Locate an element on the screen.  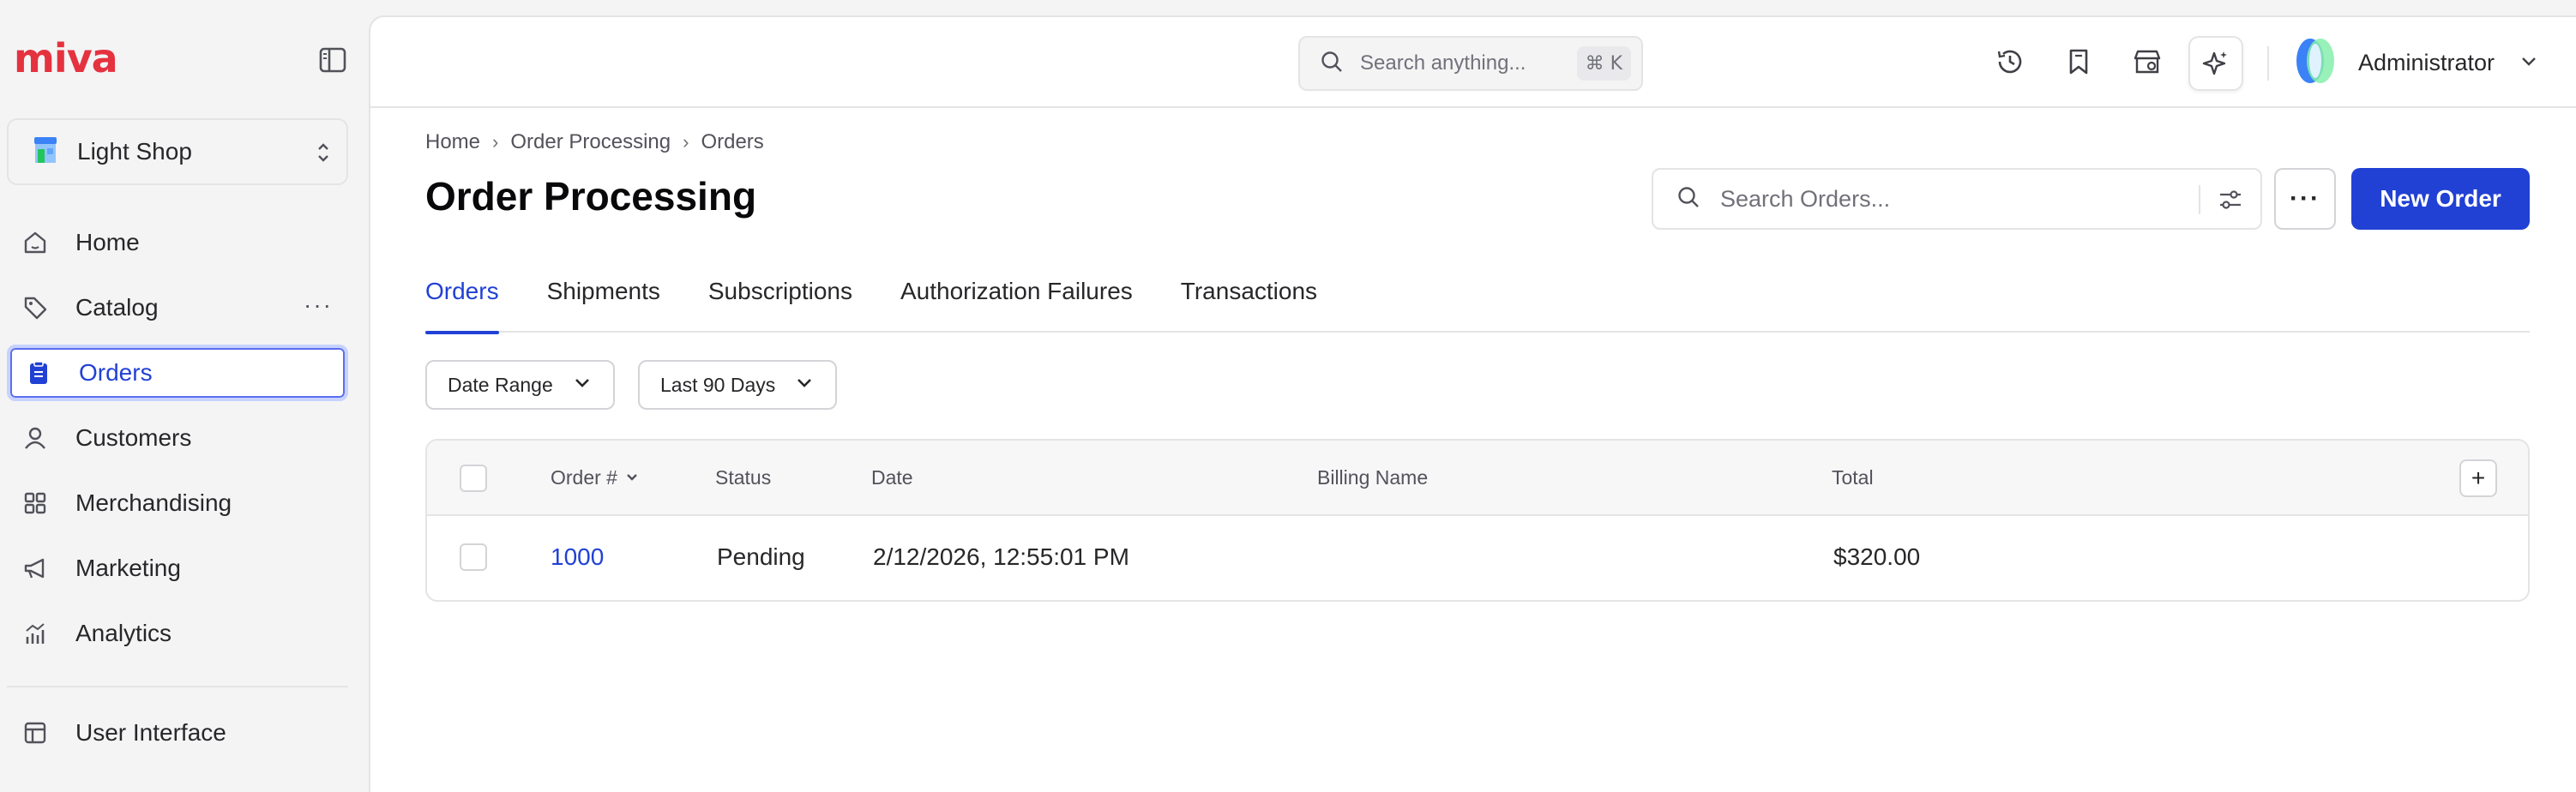
sidebar-item-label: Merchandising is located at coordinates (153, 502).